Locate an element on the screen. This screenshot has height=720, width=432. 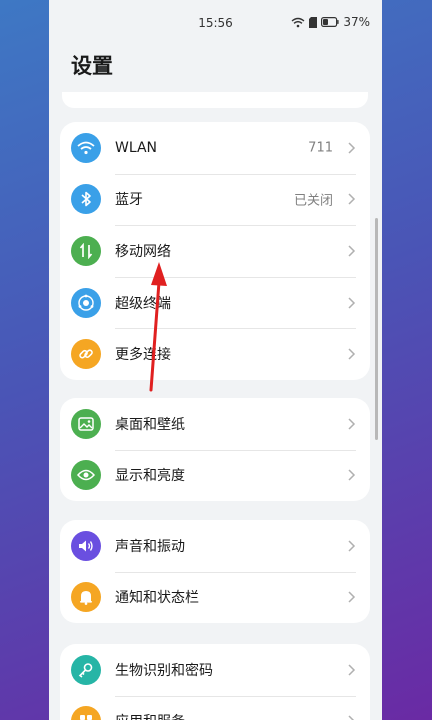
status-icons: 37% is located at coordinates (330, 22).